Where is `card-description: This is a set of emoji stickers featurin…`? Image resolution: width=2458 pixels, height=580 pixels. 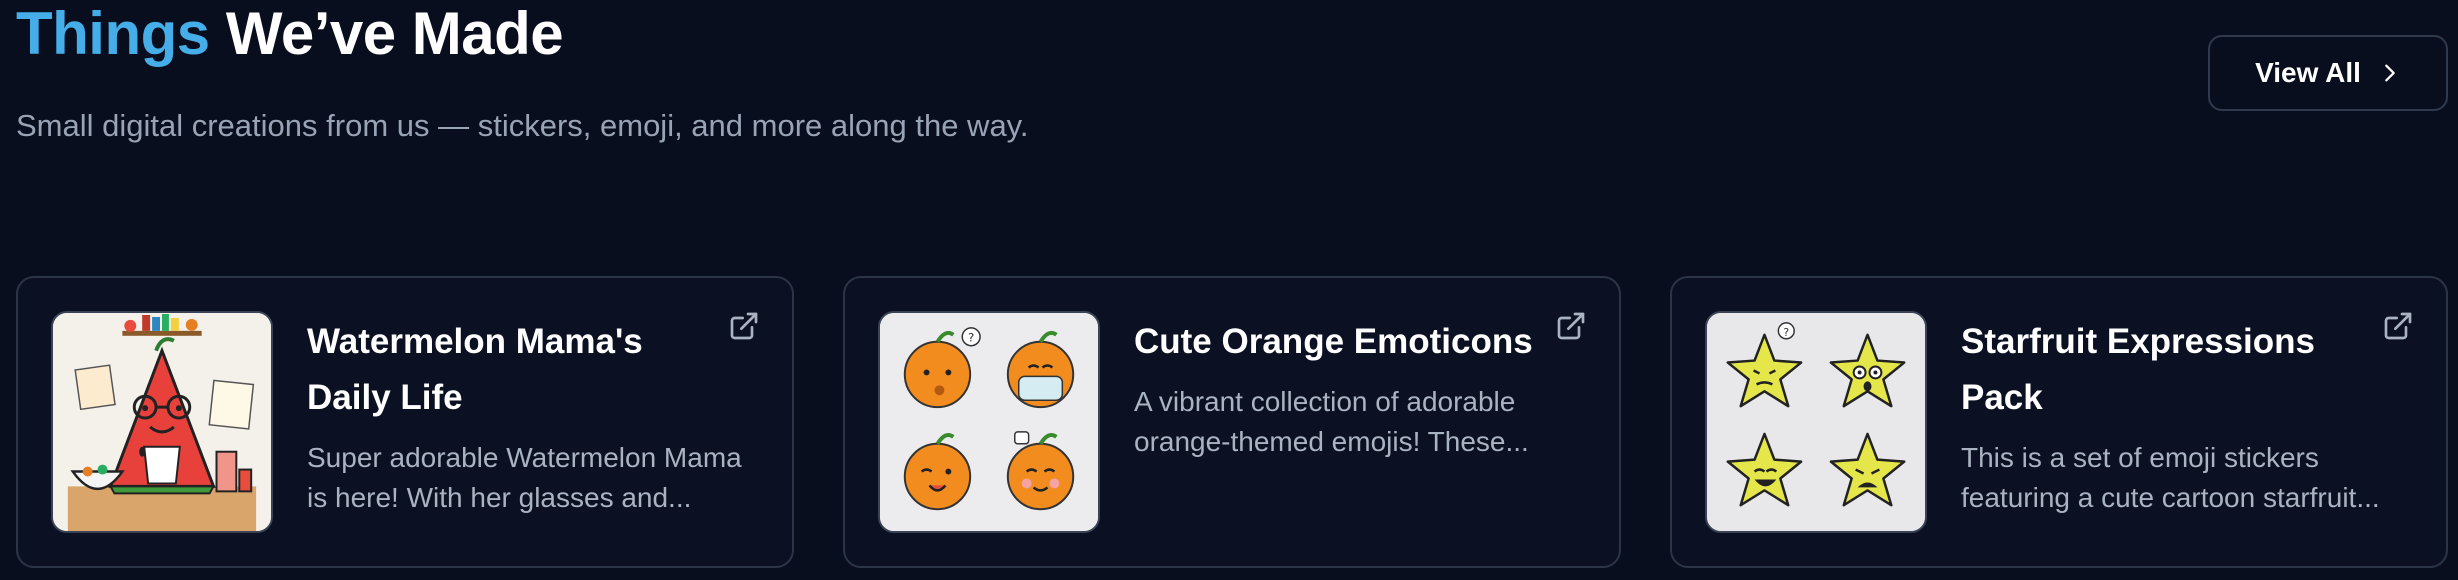 card-description: This is a set of emoji stickers featurin… is located at coordinates (2170, 477).